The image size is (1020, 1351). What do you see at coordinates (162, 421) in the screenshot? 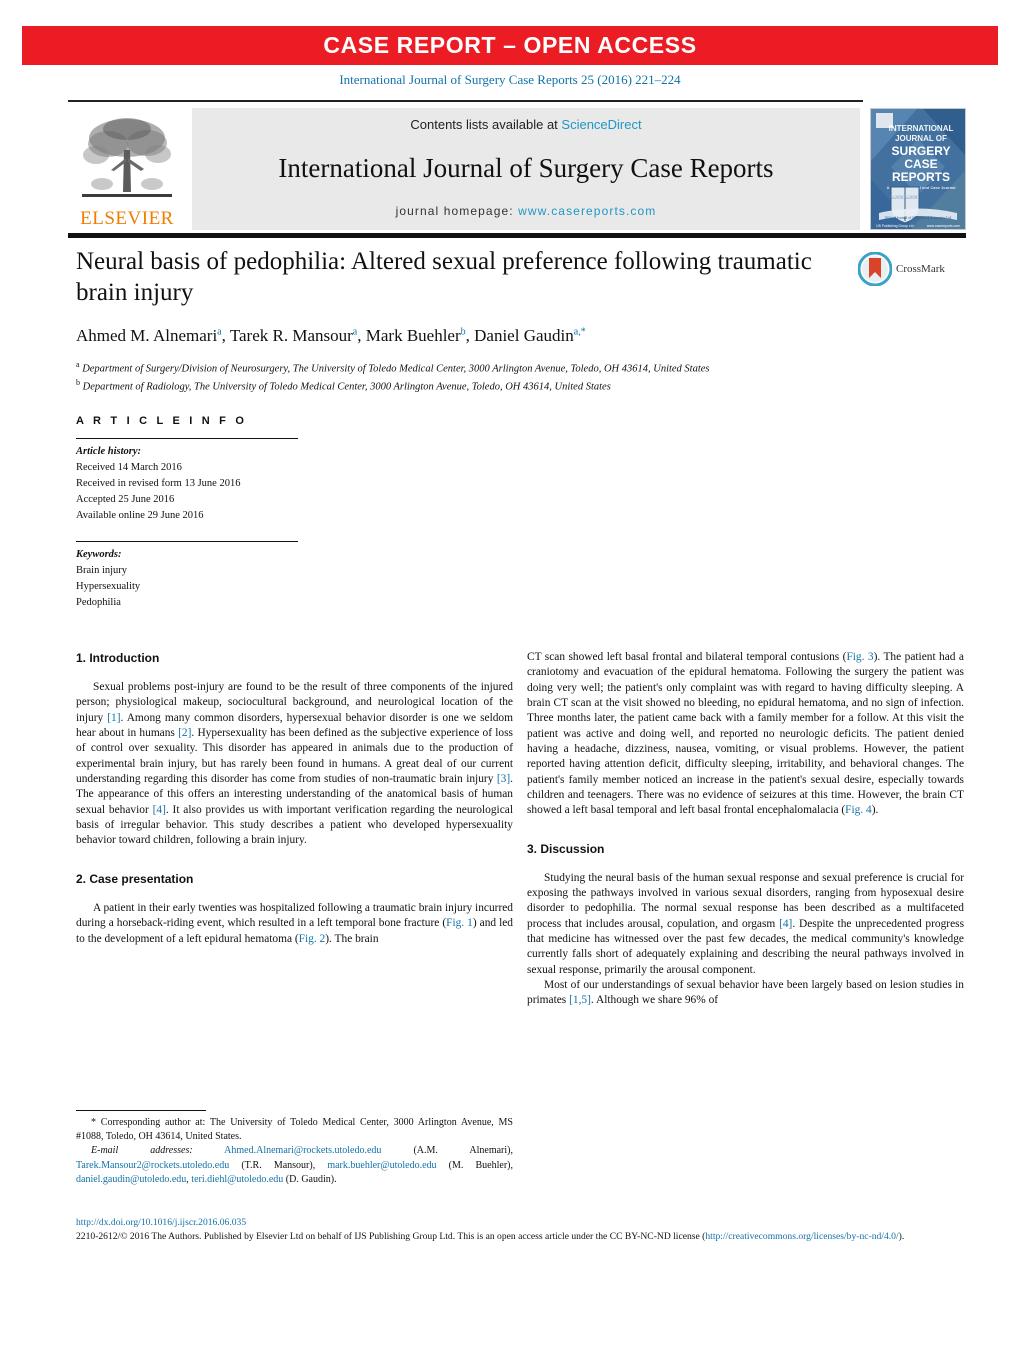
I see `article-info-heading: A R T I C L E I N F O` at bounding box center [162, 421].